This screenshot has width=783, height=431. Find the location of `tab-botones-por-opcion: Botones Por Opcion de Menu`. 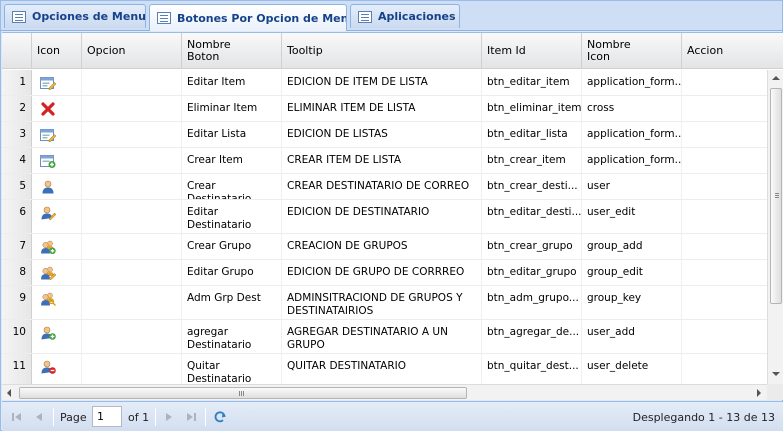

tab-botones-por-opcion: Botones Por Opcion de Menu is located at coordinates (248, 17).